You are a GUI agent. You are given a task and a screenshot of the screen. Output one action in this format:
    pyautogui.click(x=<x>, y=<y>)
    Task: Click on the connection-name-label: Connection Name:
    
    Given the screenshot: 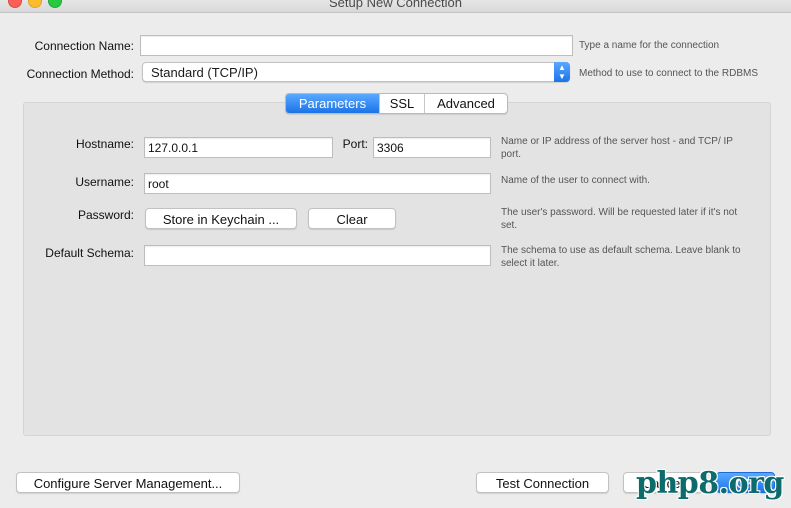 What is the action you would take?
    pyautogui.click(x=84, y=46)
    